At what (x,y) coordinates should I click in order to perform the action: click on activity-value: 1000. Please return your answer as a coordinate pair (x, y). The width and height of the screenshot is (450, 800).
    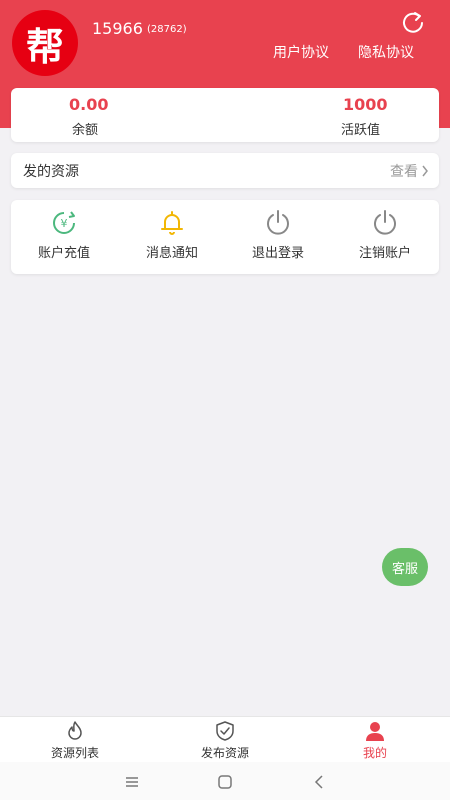
    Looking at the image, I should click on (365, 104).